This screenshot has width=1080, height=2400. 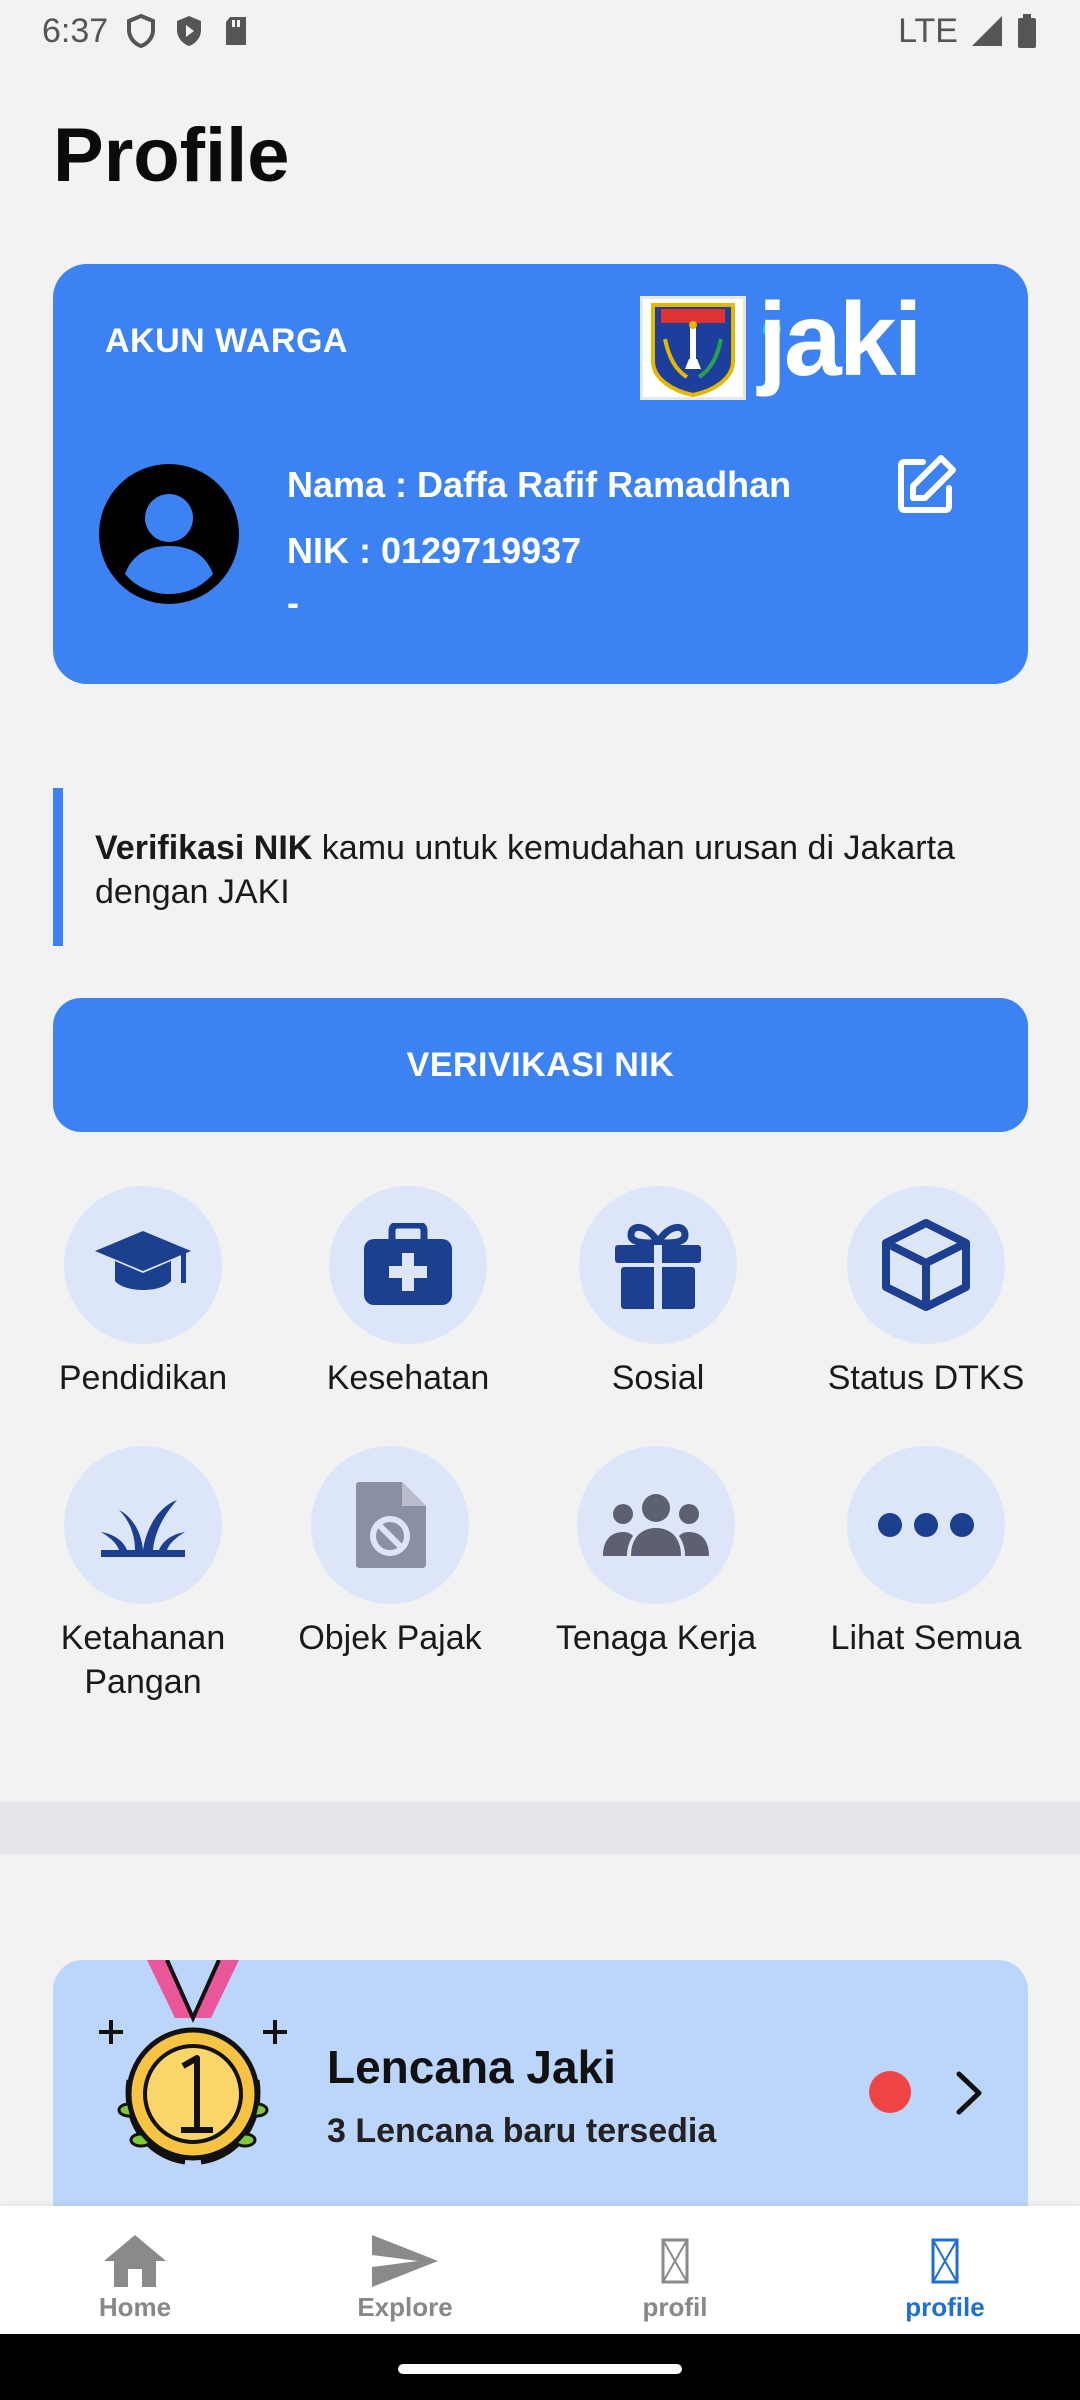 I want to click on medical-bag-icon, so click(x=408, y=1264).